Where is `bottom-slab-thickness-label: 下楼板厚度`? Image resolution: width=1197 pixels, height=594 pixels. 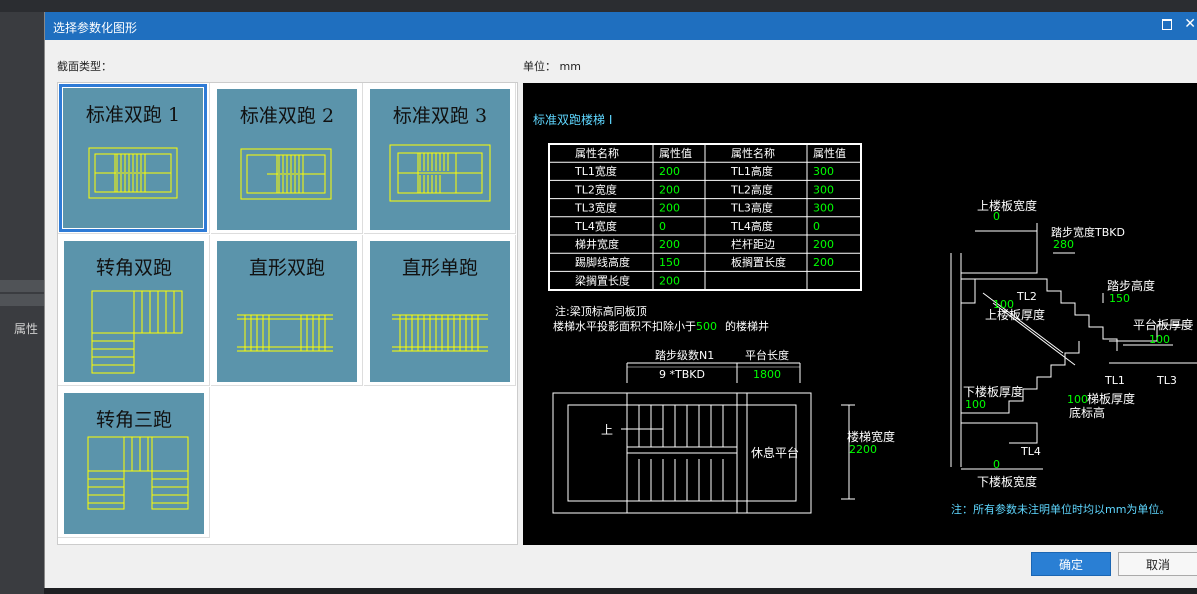
bottom-slab-thickness-label: 下楼板厚度 is located at coordinates (993, 391).